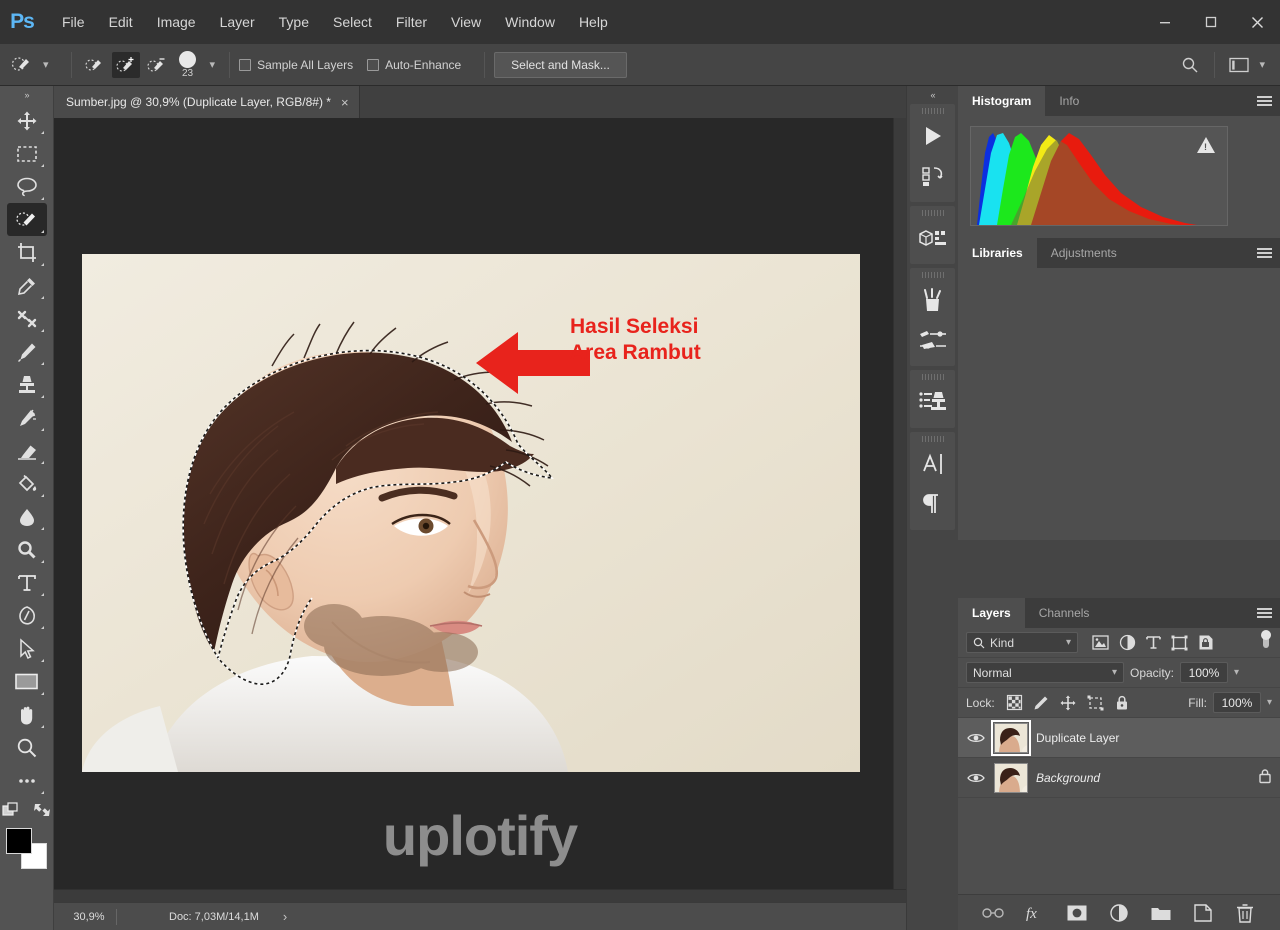 The height and width of the screenshot is (930, 1280). What do you see at coordinates (27, 681) in the screenshot?
I see `rectangle-tool` at bounding box center [27, 681].